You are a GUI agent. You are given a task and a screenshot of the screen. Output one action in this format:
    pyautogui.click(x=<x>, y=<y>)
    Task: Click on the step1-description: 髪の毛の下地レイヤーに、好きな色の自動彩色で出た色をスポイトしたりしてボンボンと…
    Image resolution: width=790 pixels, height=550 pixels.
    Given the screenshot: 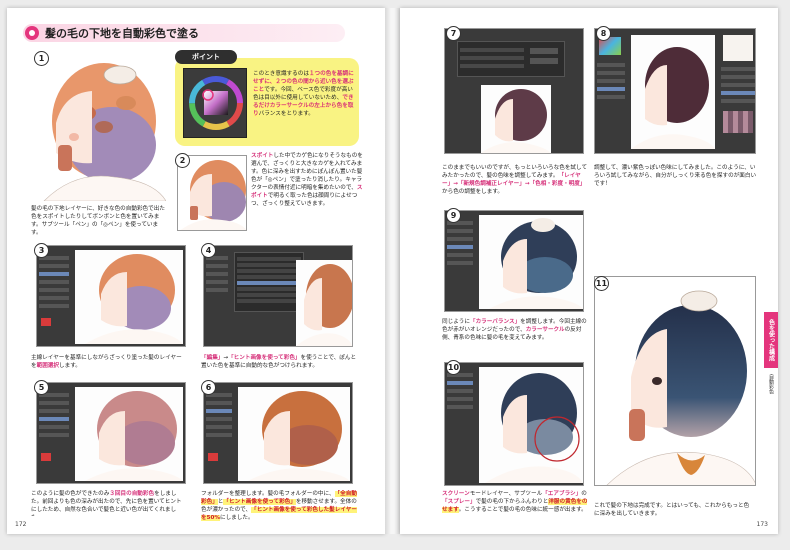 What is the action you would take?
    pyautogui.click(x=98, y=221)
    